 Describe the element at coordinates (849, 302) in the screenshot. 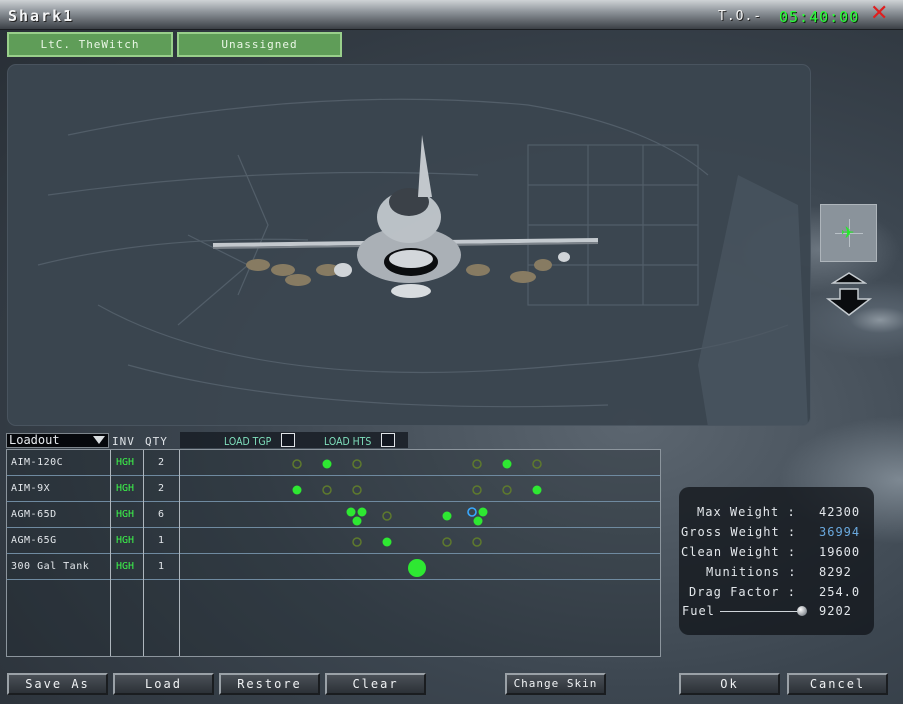

I see `zoom-out-arrow-icon` at that location.